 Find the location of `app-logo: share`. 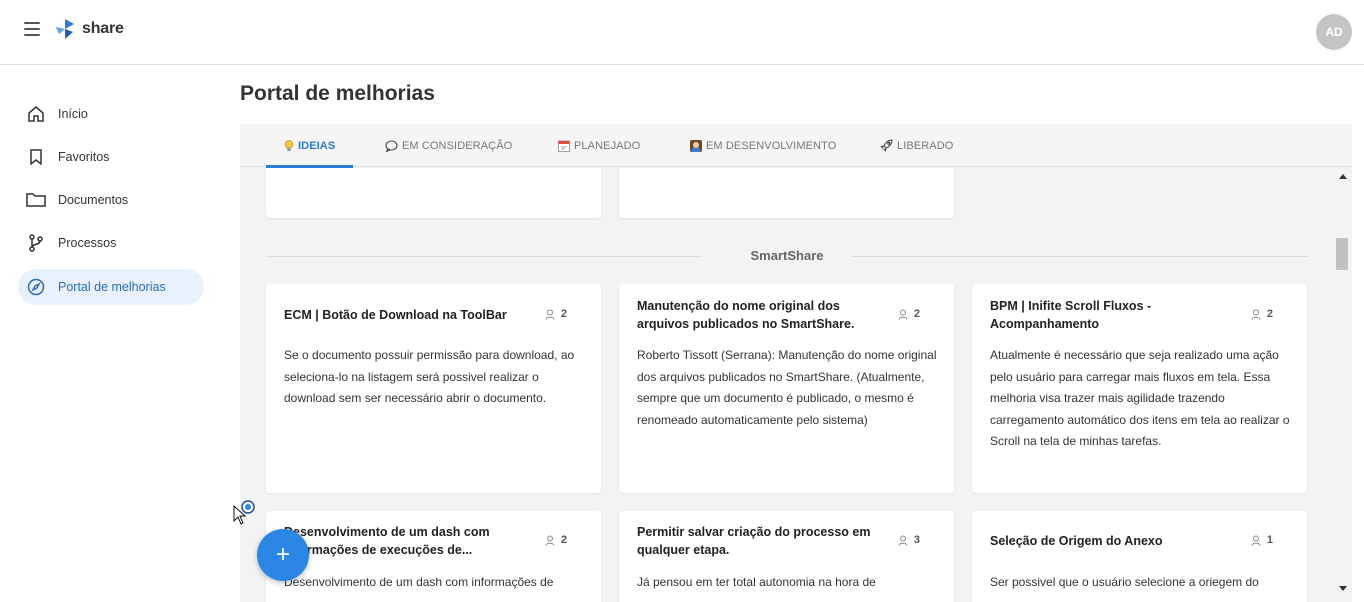

app-logo: share is located at coordinates (89, 29).